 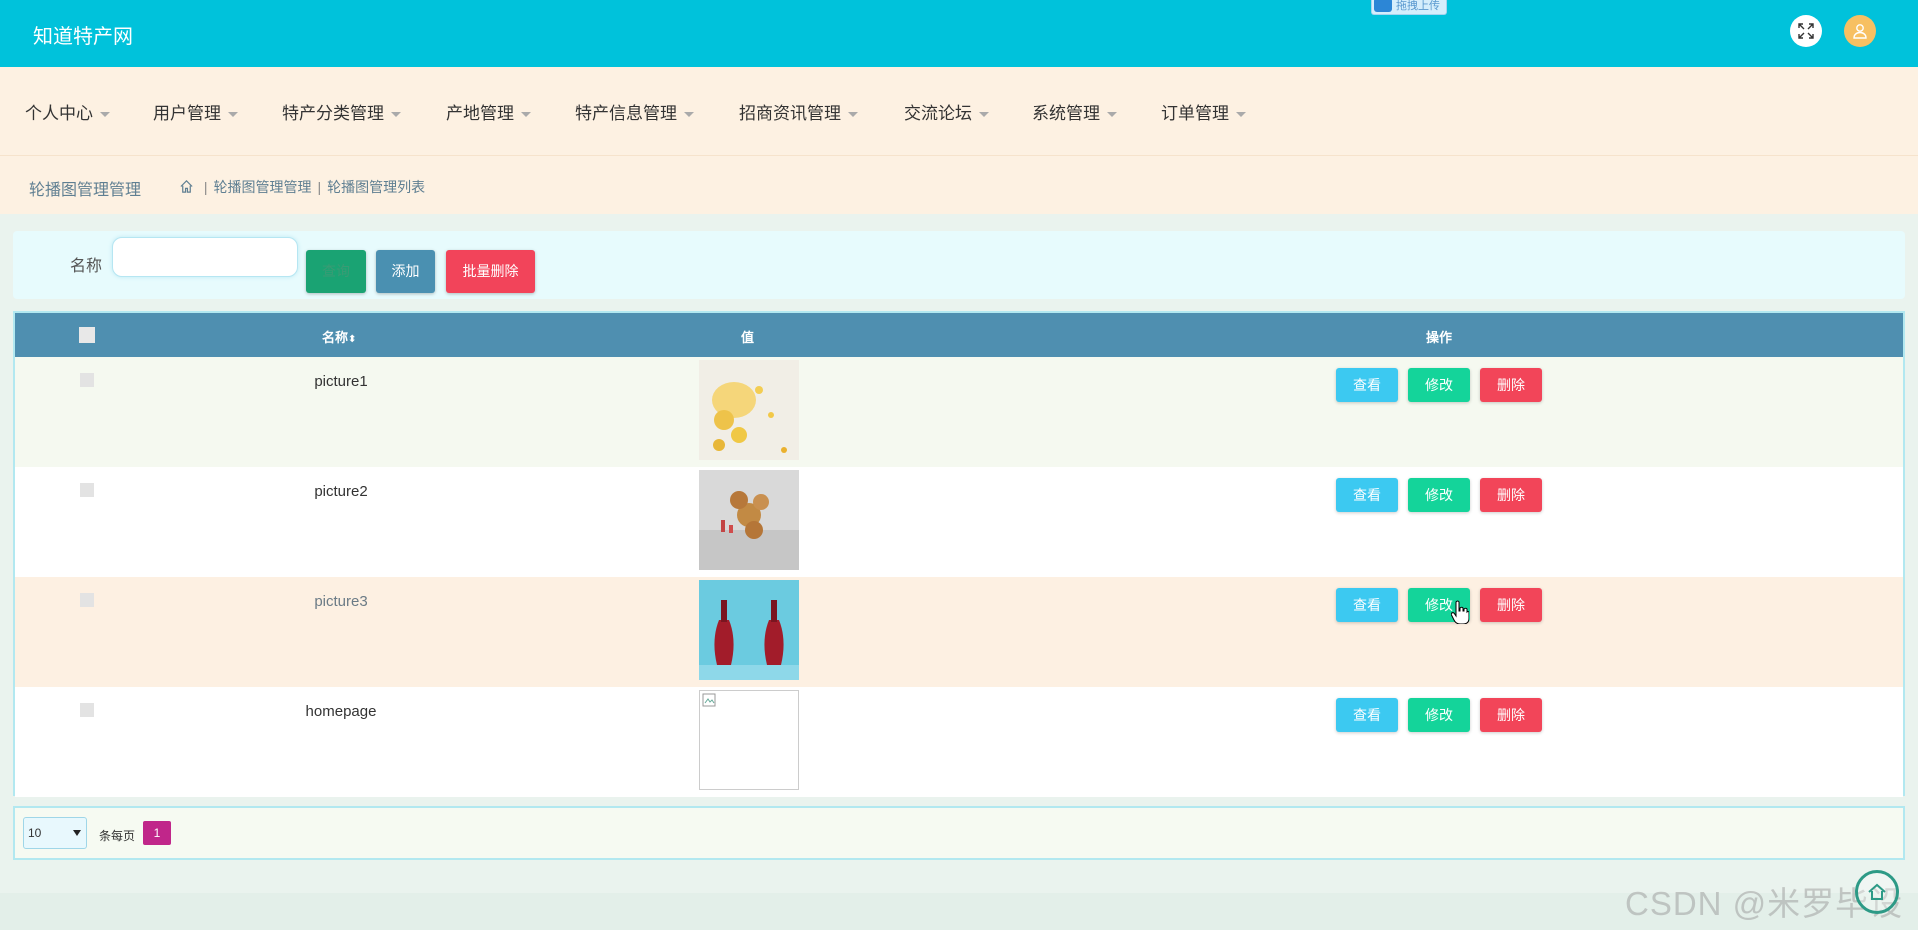 What do you see at coordinates (157, 833) in the screenshot?
I see `page-number-current: 1` at bounding box center [157, 833].